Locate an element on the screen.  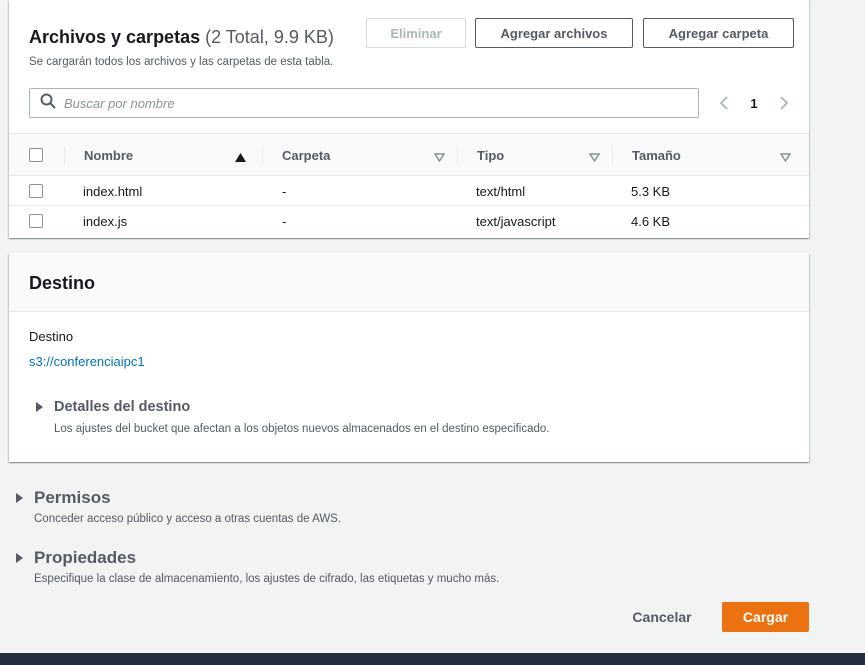
destination-link: s3://conferenciaipc1 is located at coordinates (87, 361).